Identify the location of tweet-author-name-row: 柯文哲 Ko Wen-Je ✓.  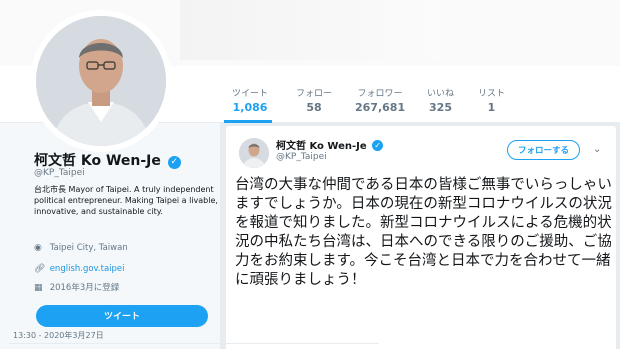
(330, 144).